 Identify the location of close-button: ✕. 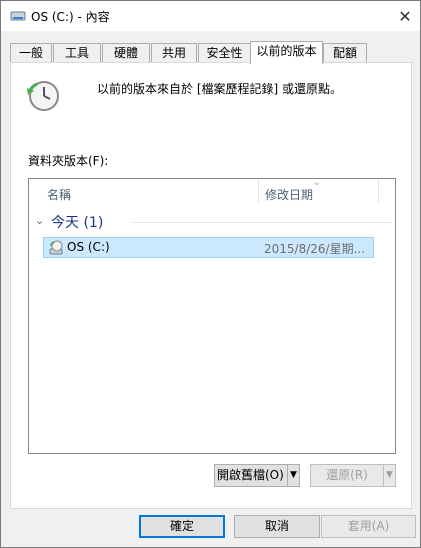
(405, 16).